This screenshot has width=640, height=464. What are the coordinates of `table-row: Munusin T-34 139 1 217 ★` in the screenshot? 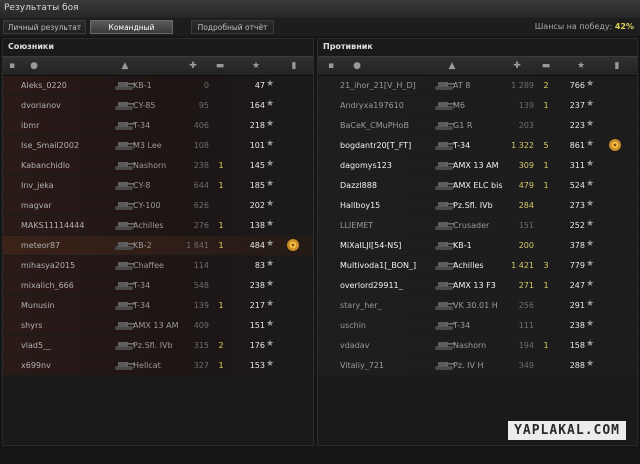 It's located at (158, 305).